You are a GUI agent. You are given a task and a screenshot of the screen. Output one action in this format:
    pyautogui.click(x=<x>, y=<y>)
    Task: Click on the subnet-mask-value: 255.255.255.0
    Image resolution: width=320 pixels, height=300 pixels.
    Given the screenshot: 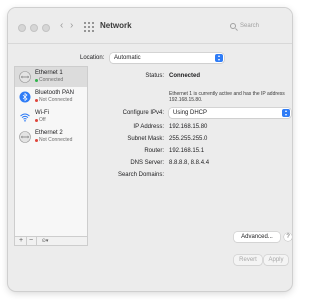 What is the action you would take?
    pyautogui.click(x=188, y=139)
    